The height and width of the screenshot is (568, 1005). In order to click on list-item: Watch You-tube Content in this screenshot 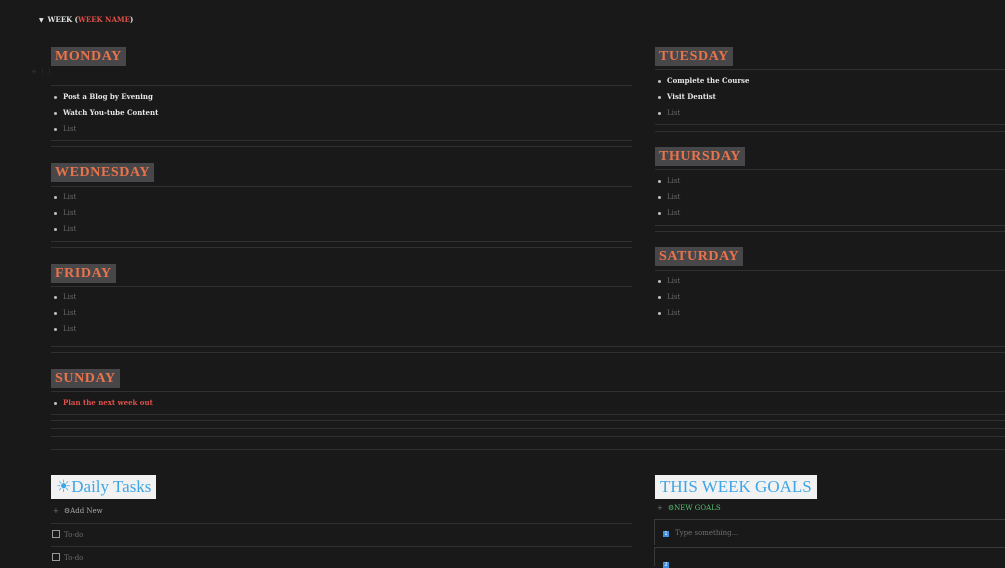, I will do `click(104, 113)`.